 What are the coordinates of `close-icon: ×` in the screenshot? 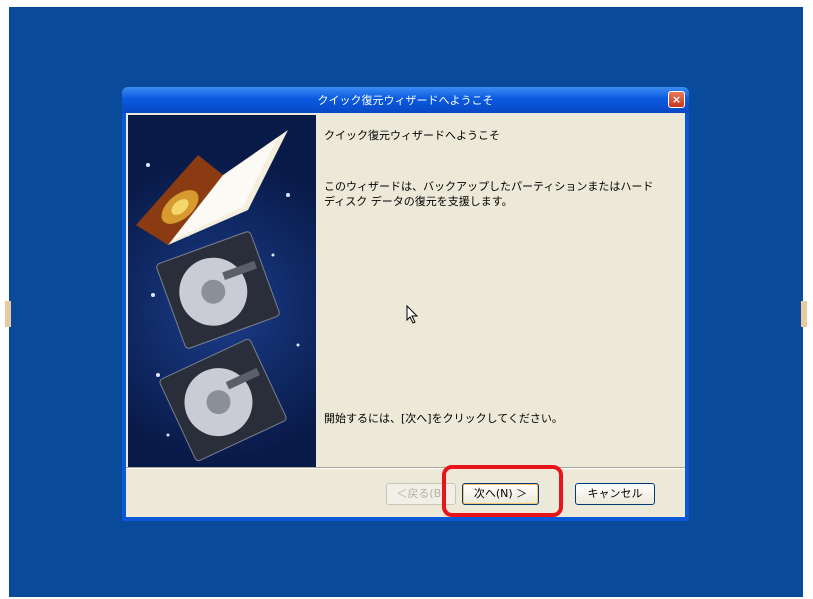 It's located at (676, 99).